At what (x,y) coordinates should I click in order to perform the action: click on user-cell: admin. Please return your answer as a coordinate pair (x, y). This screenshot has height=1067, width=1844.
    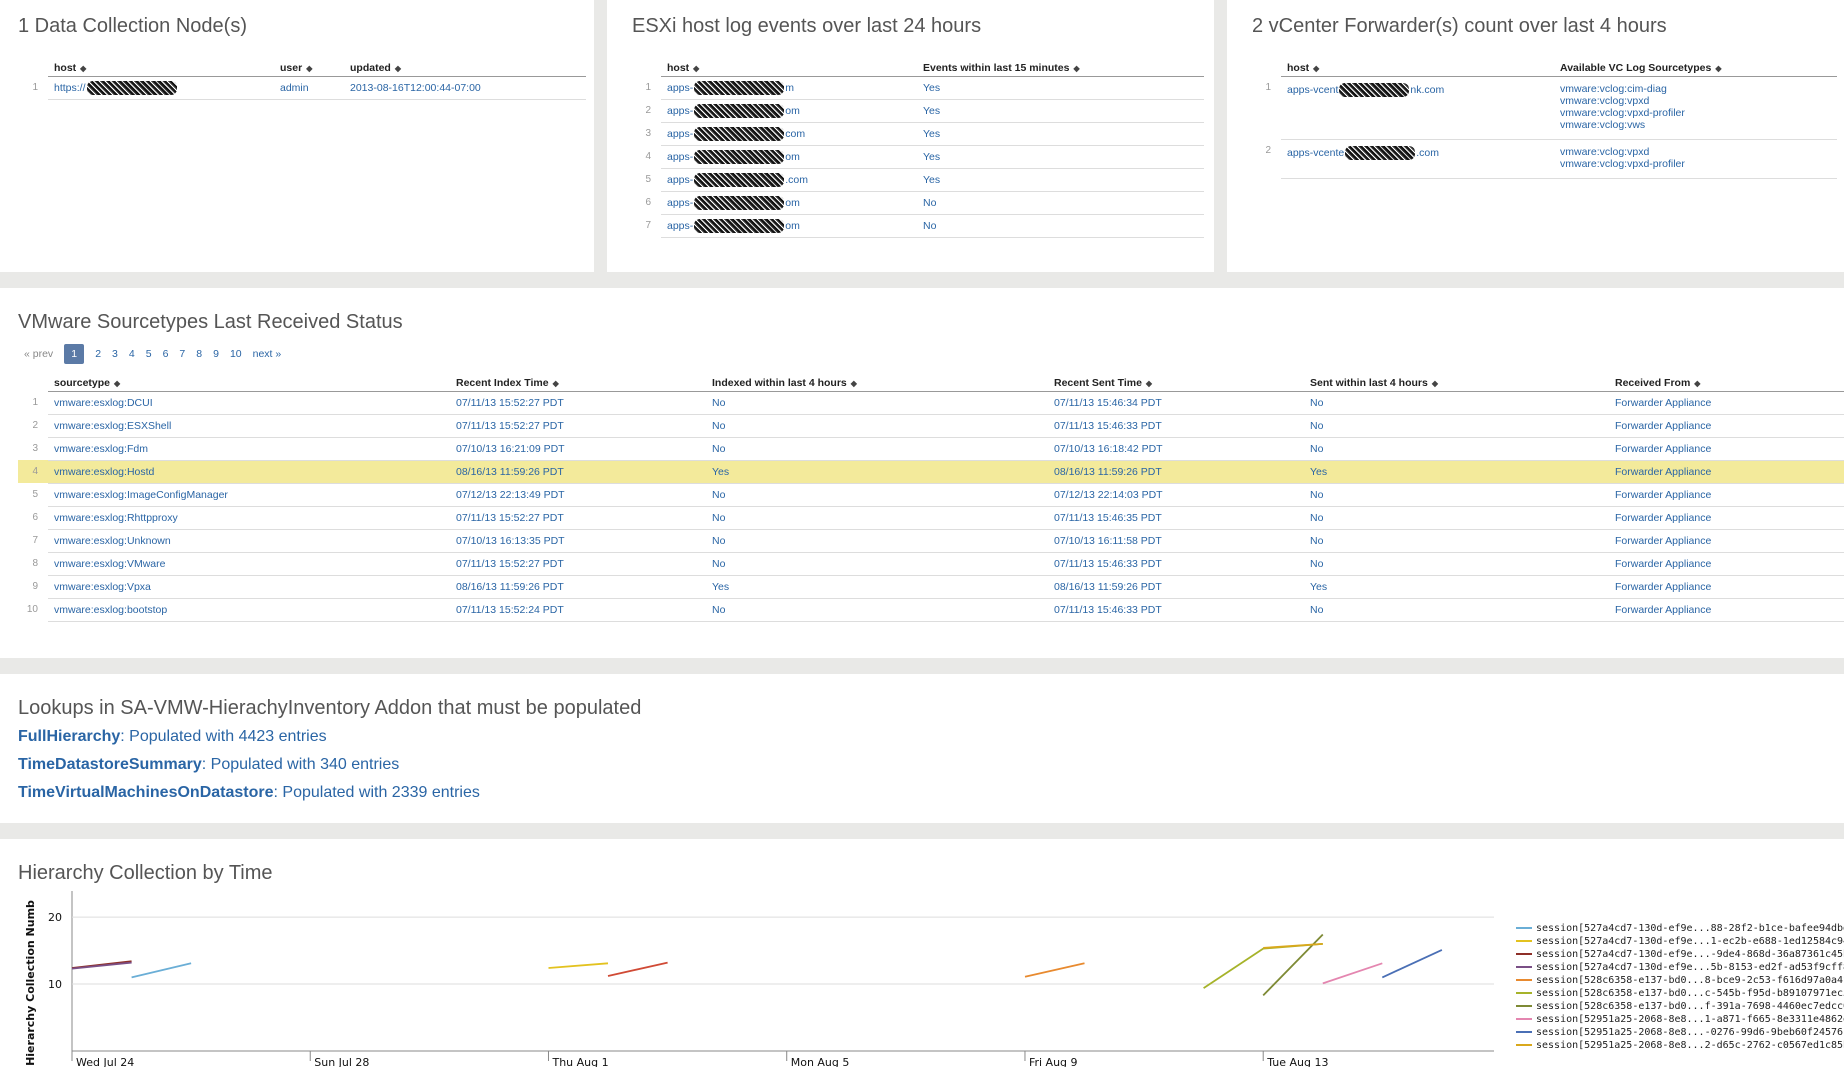
    Looking at the image, I should click on (309, 88).